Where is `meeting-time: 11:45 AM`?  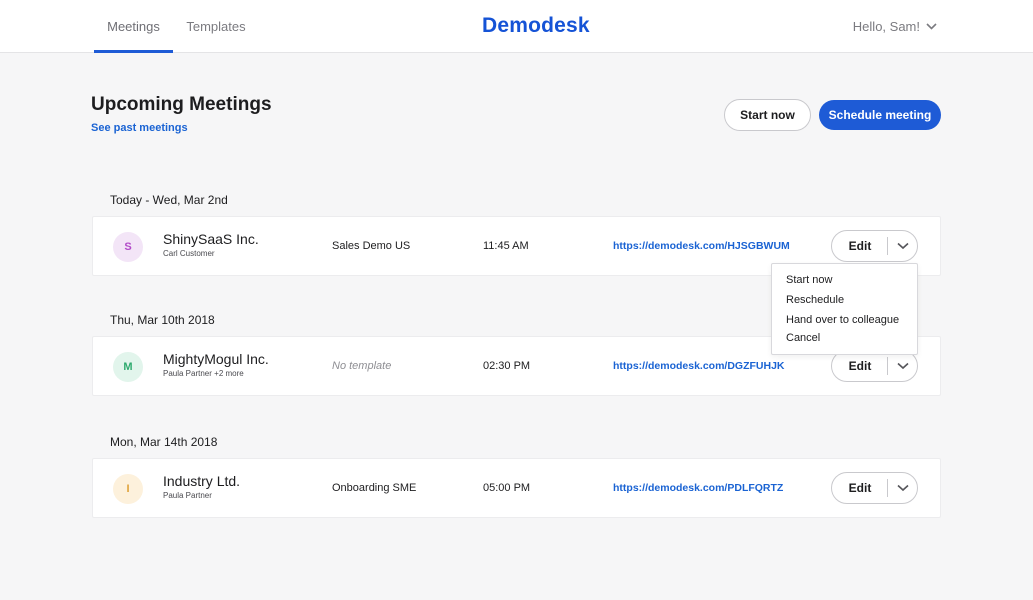 meeting-time: 11:45 AM is located at coordinates (506, 246).